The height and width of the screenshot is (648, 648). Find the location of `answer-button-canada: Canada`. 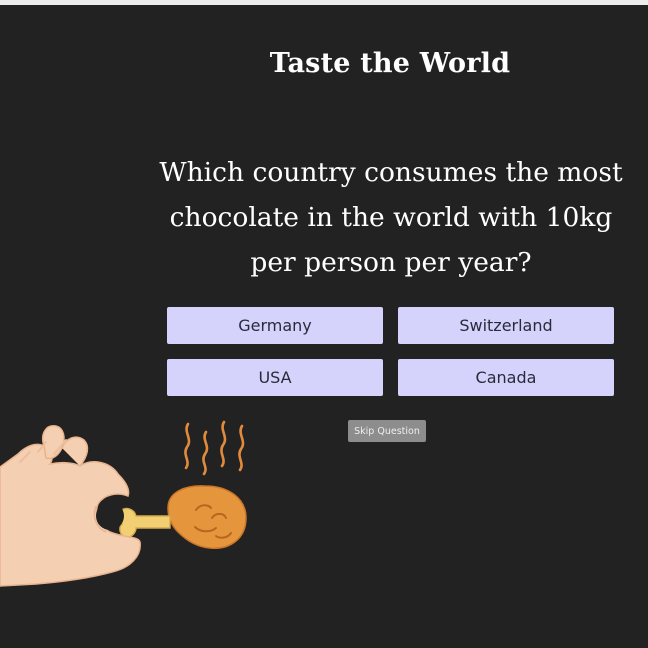

answer-button-canada: Canada is located at coordinates (506, 377).